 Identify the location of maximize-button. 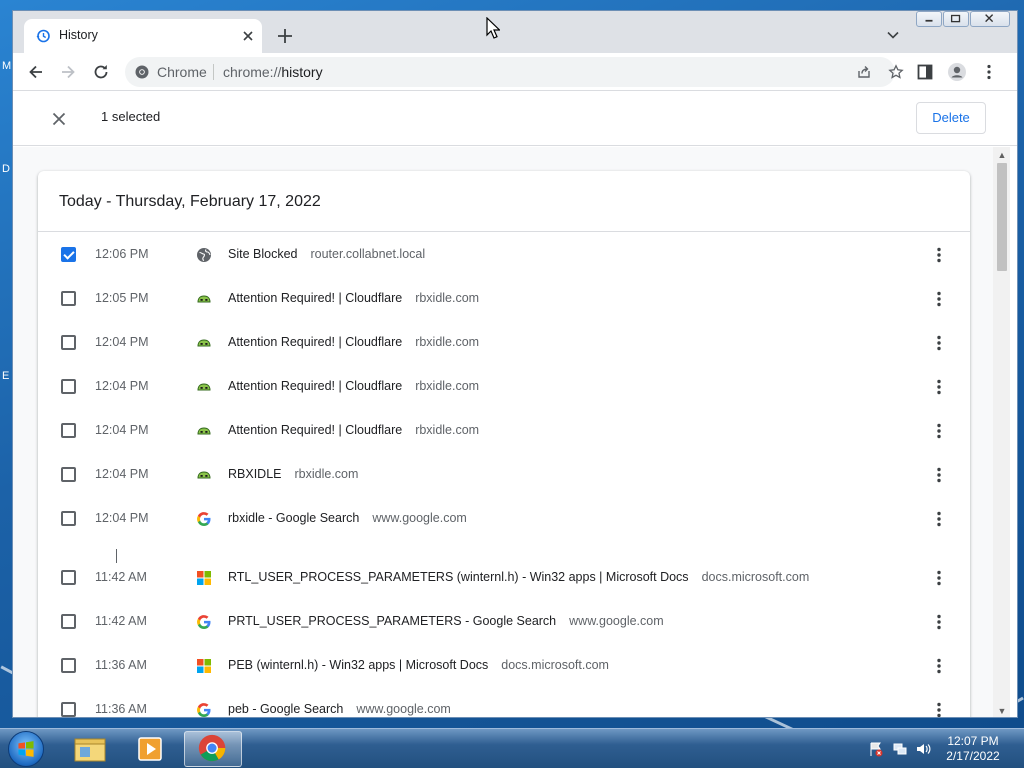
(956, 19).